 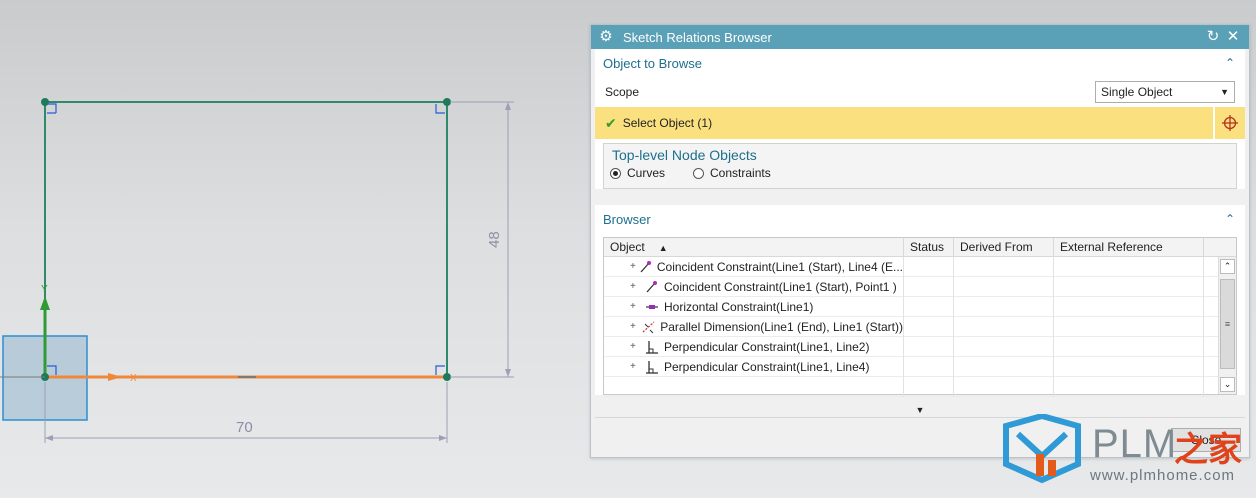 I want to click on select-object-field: ✔ Select Object (1), so click(x=904, y=123).